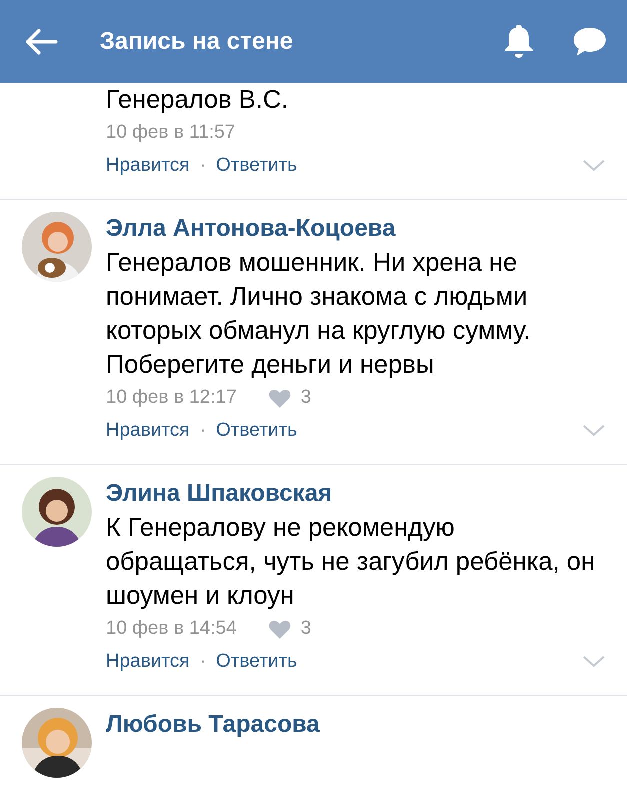 The width and height of the screenshot is (627, 800). I want to click on comment-date: 10 фев в 11:57, so click(171, 133).